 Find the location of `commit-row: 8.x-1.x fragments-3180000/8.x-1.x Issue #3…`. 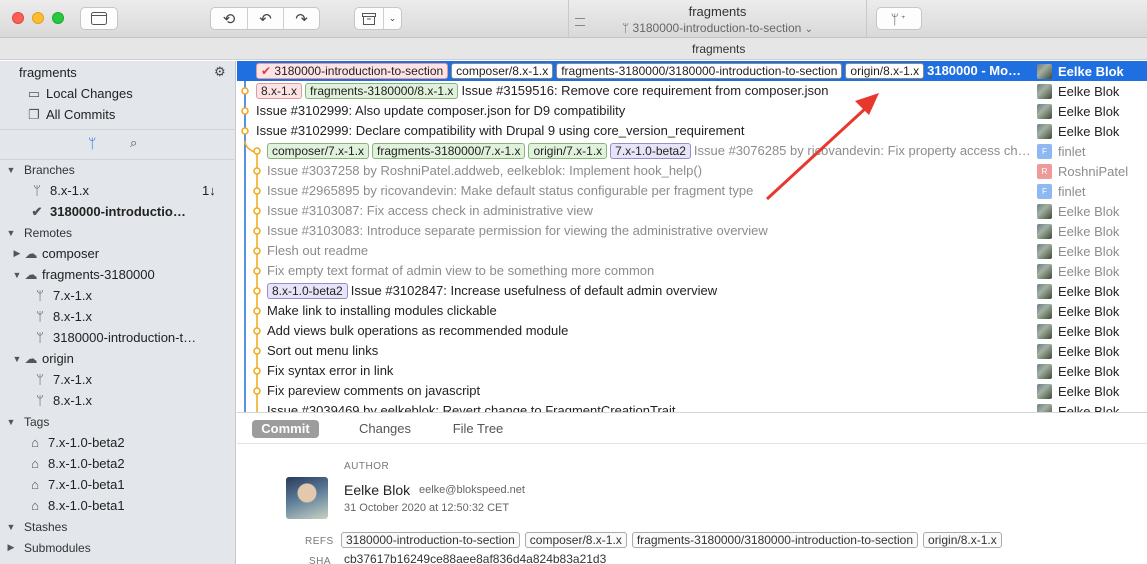

commit-row: 8.x-1.x fragments-3180000/8.x-1.x Issue #3… is located at coordinates (692, 91).